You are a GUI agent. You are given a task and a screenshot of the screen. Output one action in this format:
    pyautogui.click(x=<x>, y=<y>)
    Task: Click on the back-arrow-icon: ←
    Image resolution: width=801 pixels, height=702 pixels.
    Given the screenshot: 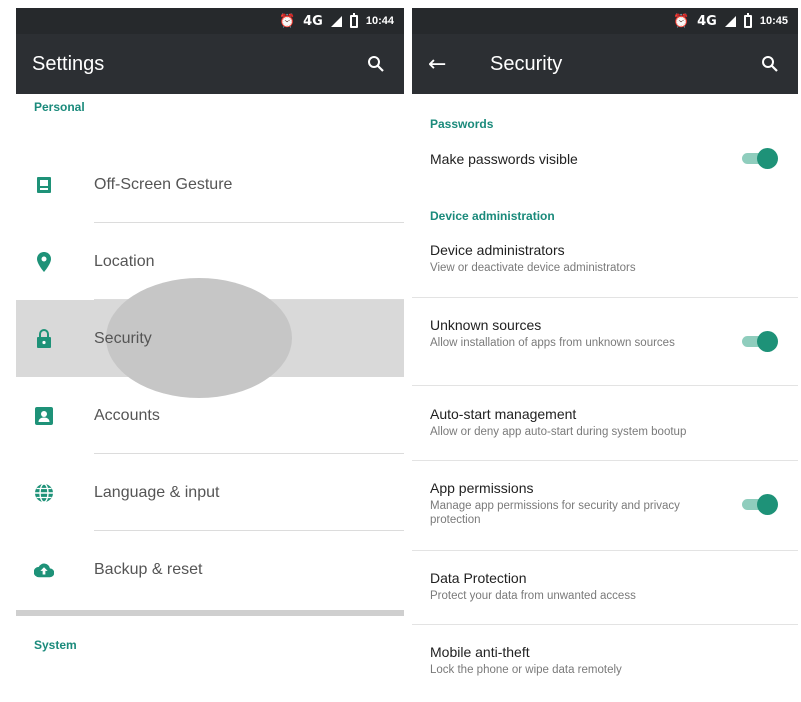 What is the action you would take?
    pyautogui.click(x=448, y=64)
    